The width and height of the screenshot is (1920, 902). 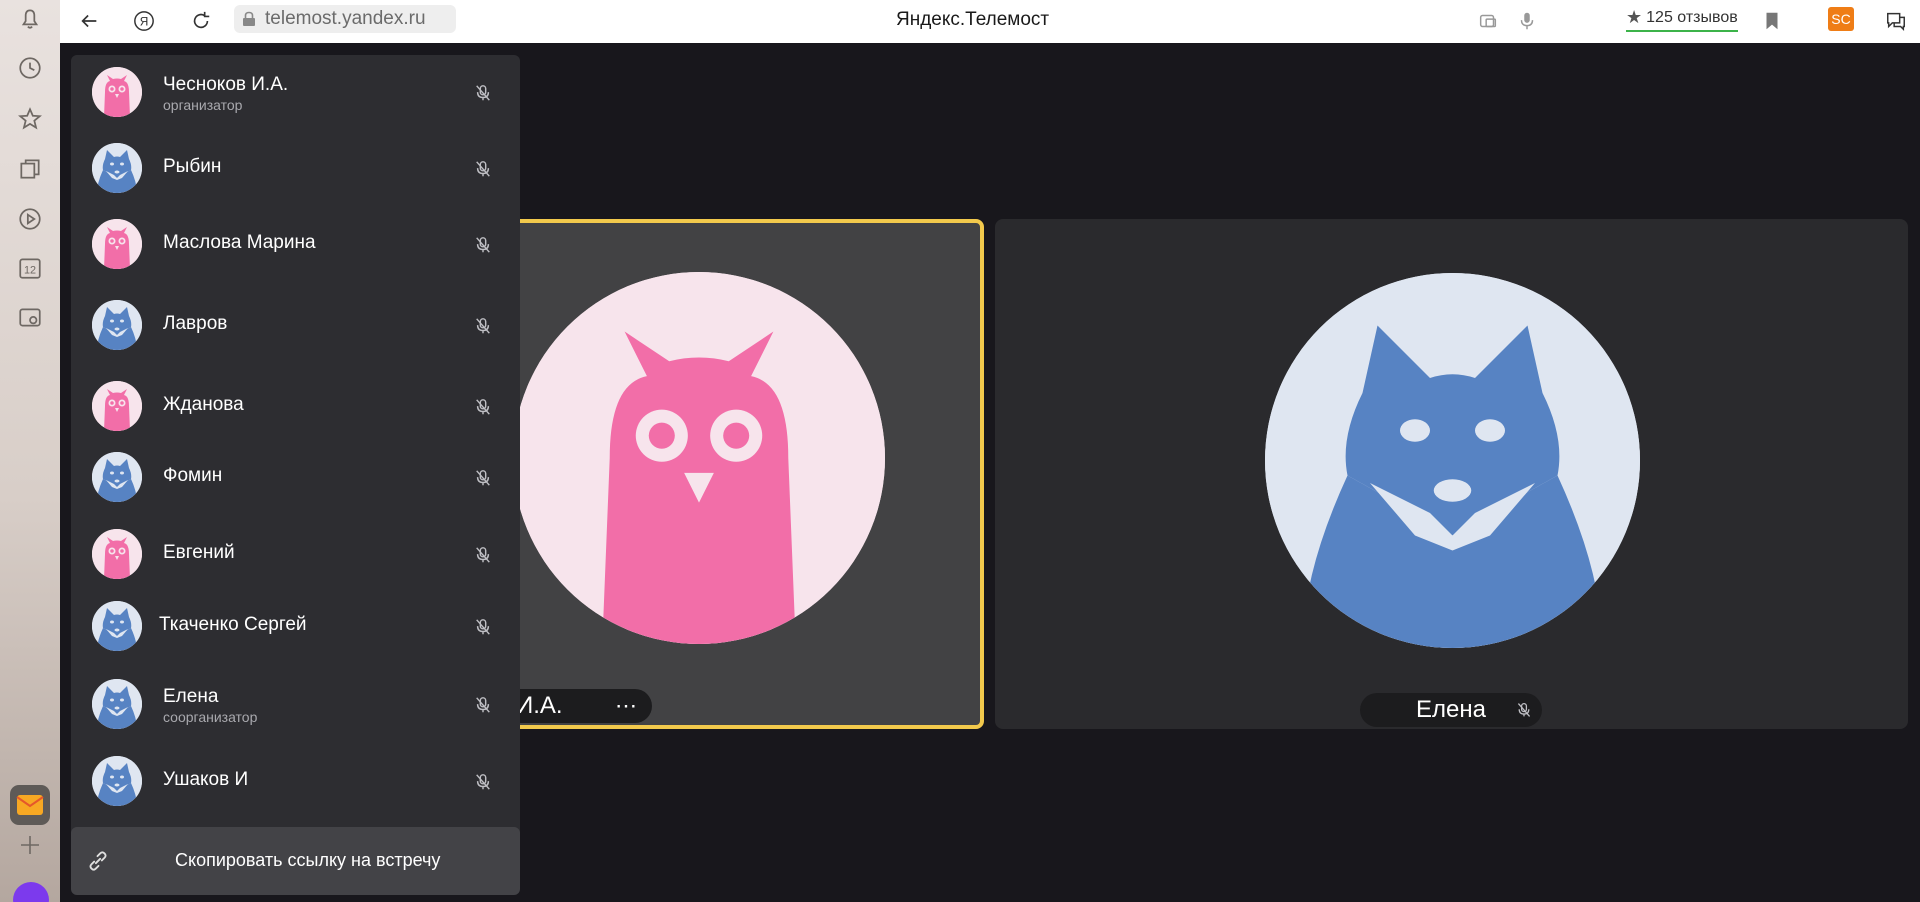 I want to click on alice-assistant-icon, so click(x=31, y=892).